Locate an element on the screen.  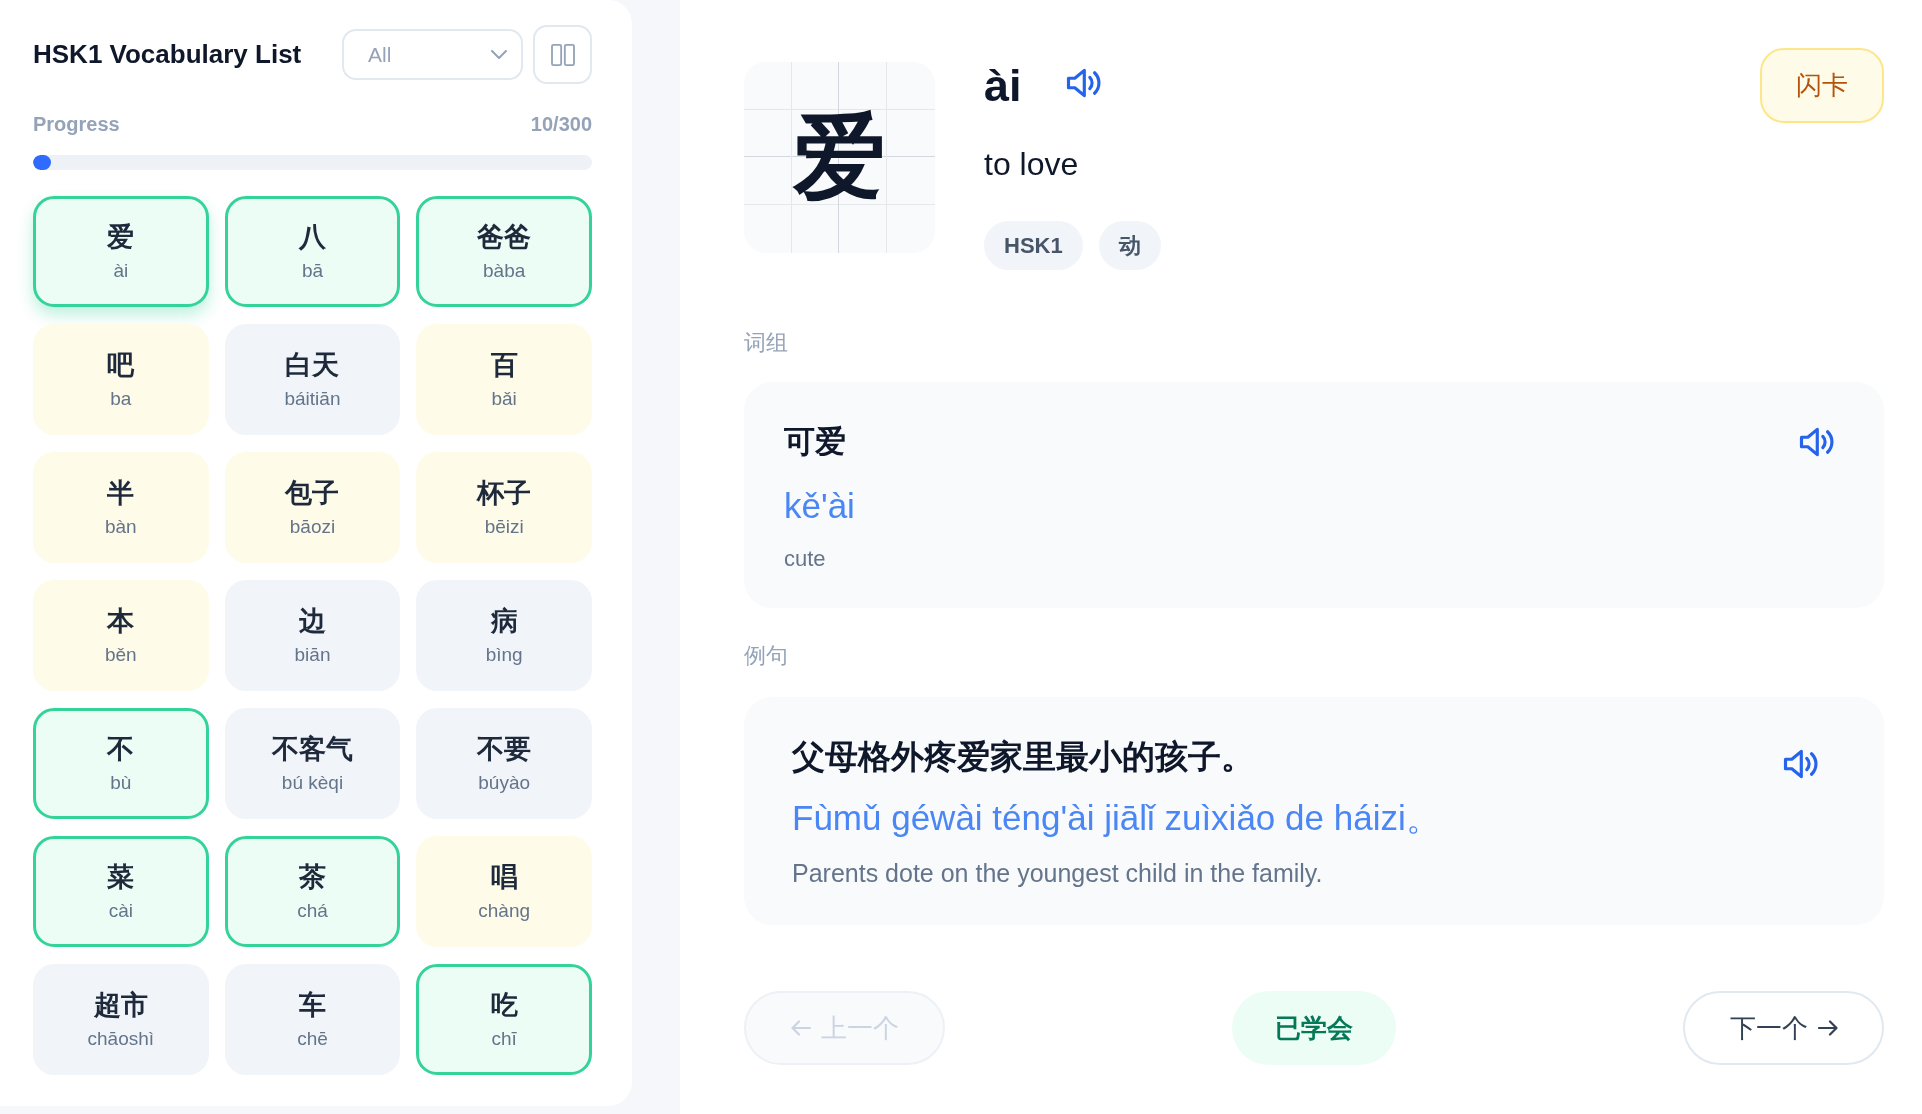
example-pinyin: Fùmǔ géwài téng'ài jiālǐ zuìxiǎo de háizi。 is located at coordinates (1117, 818).